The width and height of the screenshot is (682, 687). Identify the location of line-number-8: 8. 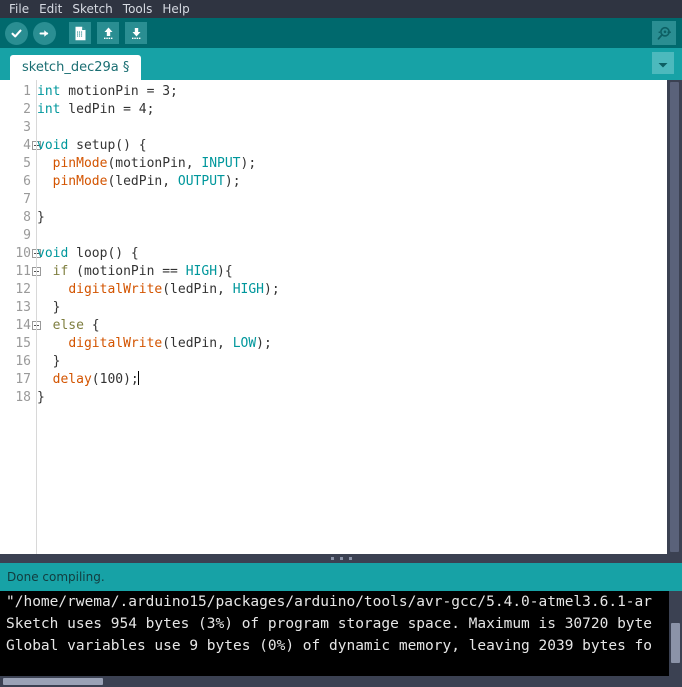
(27, 217).